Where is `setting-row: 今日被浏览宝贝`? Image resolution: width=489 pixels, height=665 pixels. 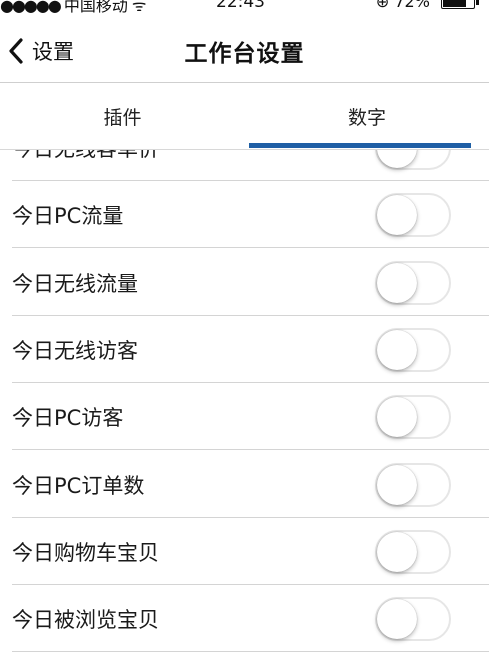
setting-row: 今日被浏览宝贝 is located at coordinates (244, 618).